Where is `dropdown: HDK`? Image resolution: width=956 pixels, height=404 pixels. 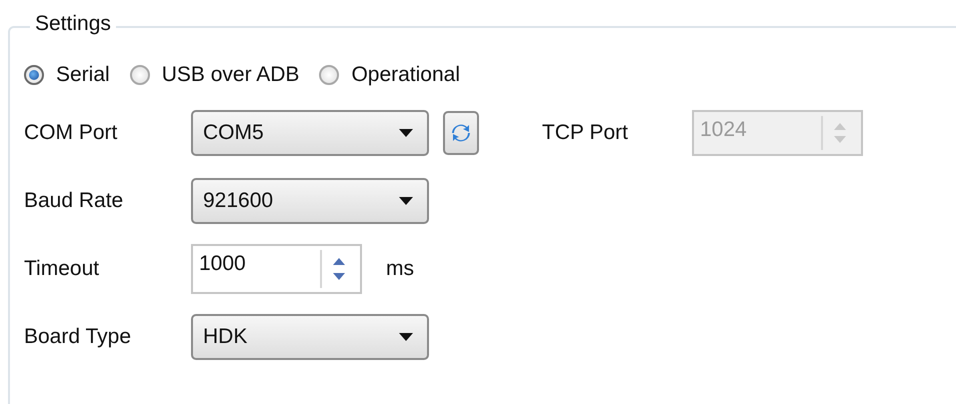 dropdown: HDK is located at coordinates (310, 337).